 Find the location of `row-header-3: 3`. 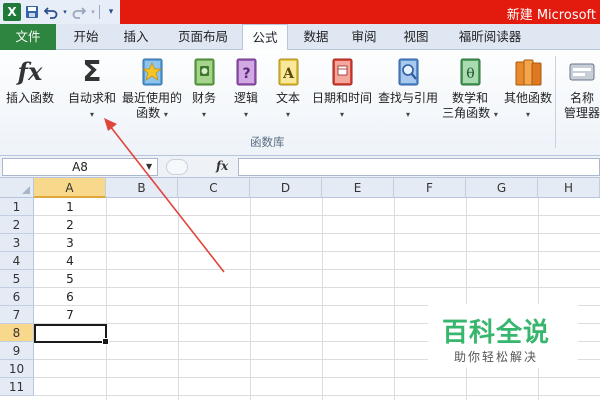

row-header-3: 3 is located at coordinates (17, 243).